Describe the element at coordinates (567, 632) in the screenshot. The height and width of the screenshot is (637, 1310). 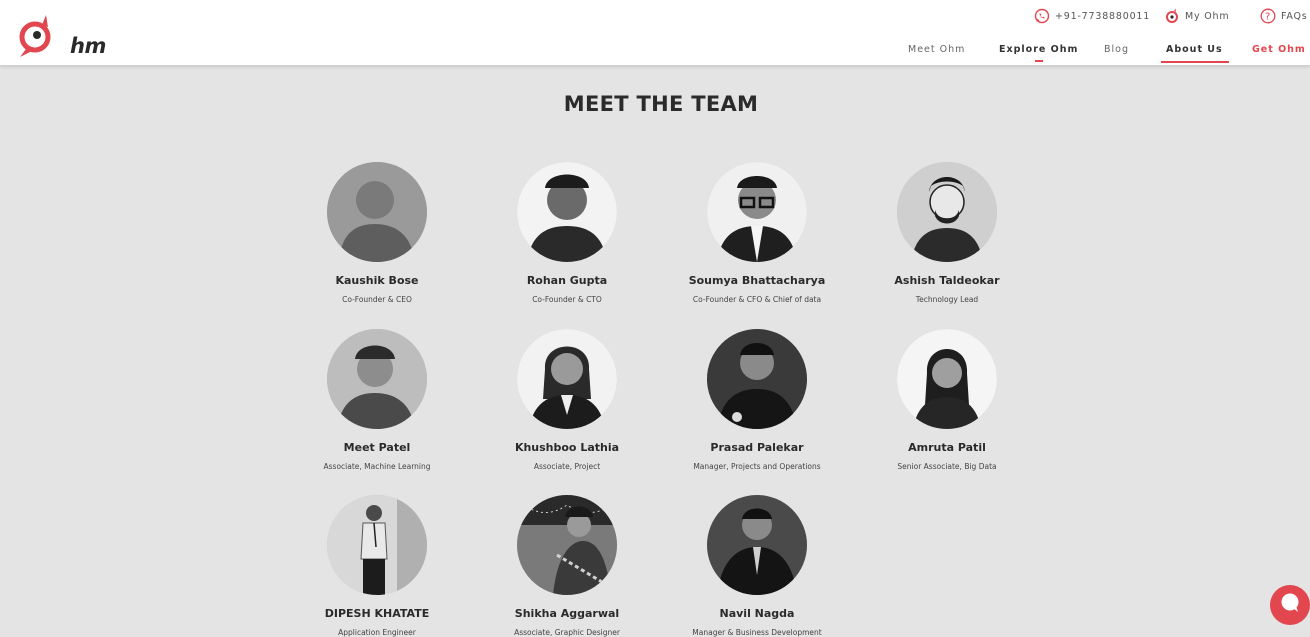
I see `member-role: Associate, Graphic Designer` at that location.